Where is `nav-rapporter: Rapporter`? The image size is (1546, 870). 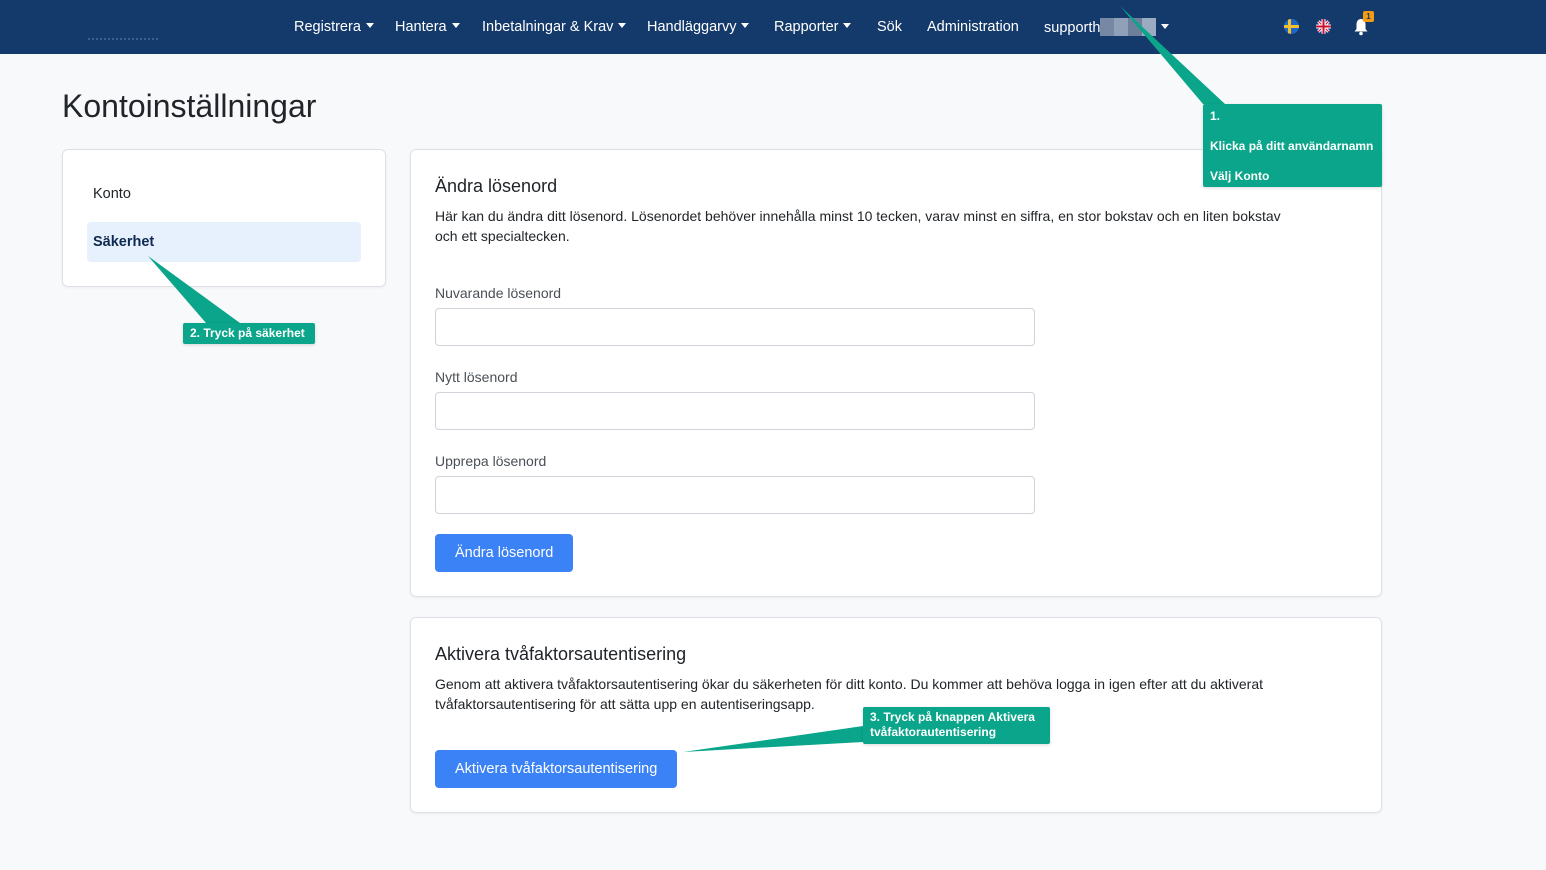 nav-rapporter: Rapporter is located at coordinates (813, 27).